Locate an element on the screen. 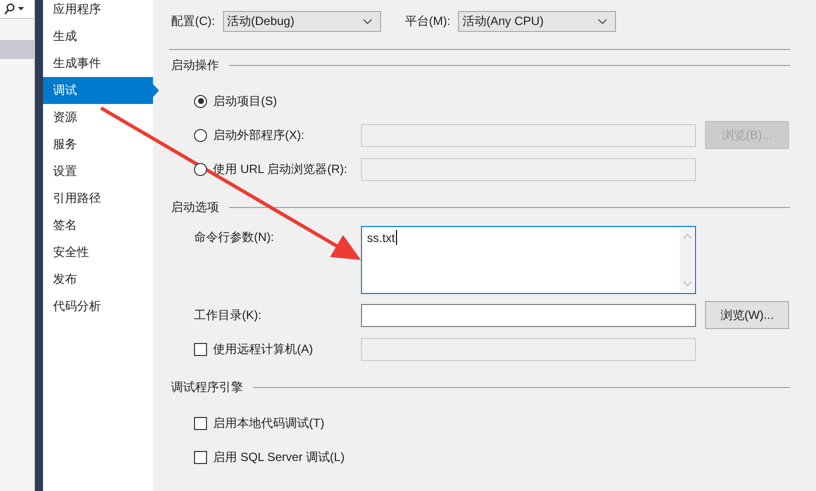 This screenshot has width=816, height=491. sidebar-item: 生成 is located at coordinates (101, 36).